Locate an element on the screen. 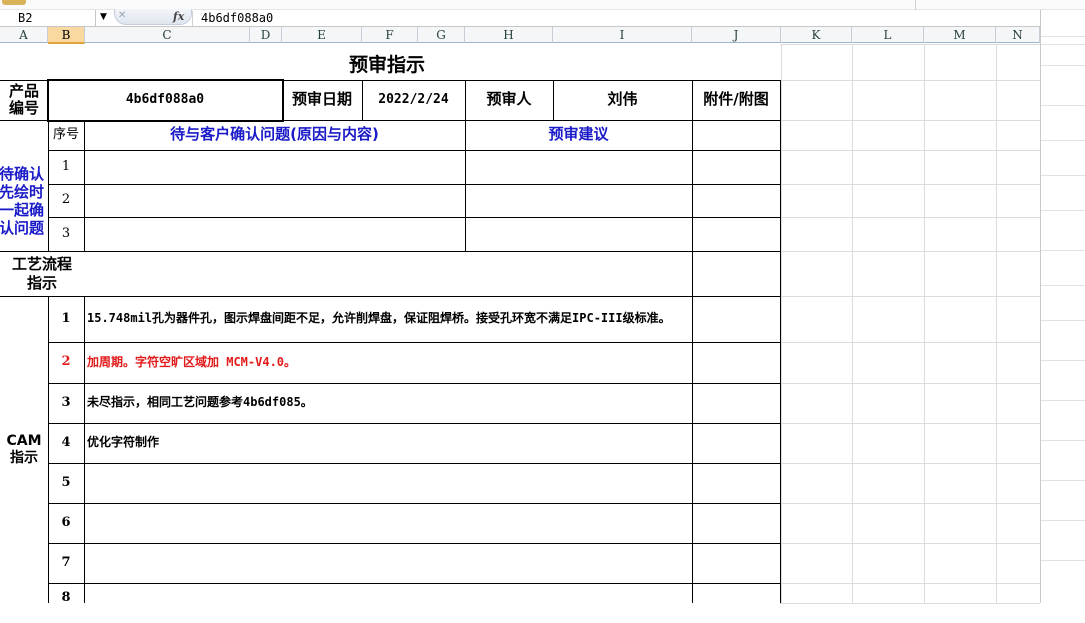 The width and height of the screenshot is (1085, 623). column-header-c: C is located at coordinates (167, 35).